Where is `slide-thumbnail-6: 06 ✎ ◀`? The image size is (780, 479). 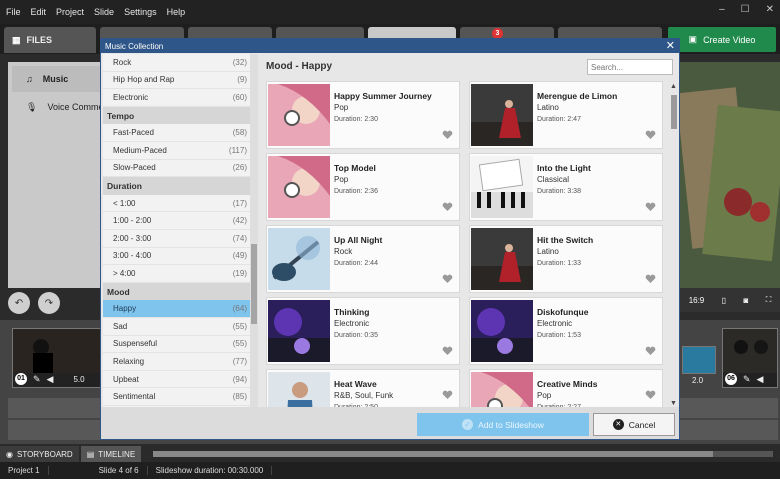 slide-thumbnail-6: 06 ✎ ◀ is located at coordinates (750, 358).